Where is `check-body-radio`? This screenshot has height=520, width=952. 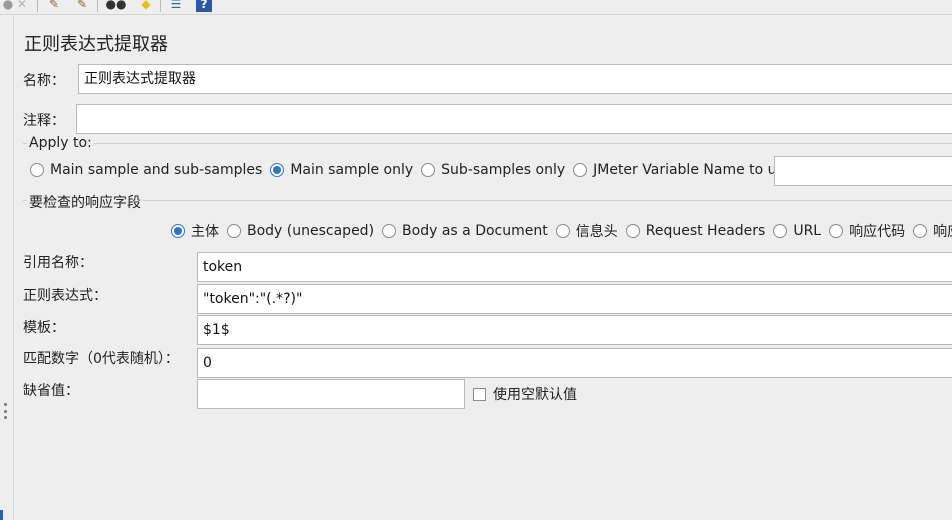 check-body-radio is located at coordinates (178, 231).